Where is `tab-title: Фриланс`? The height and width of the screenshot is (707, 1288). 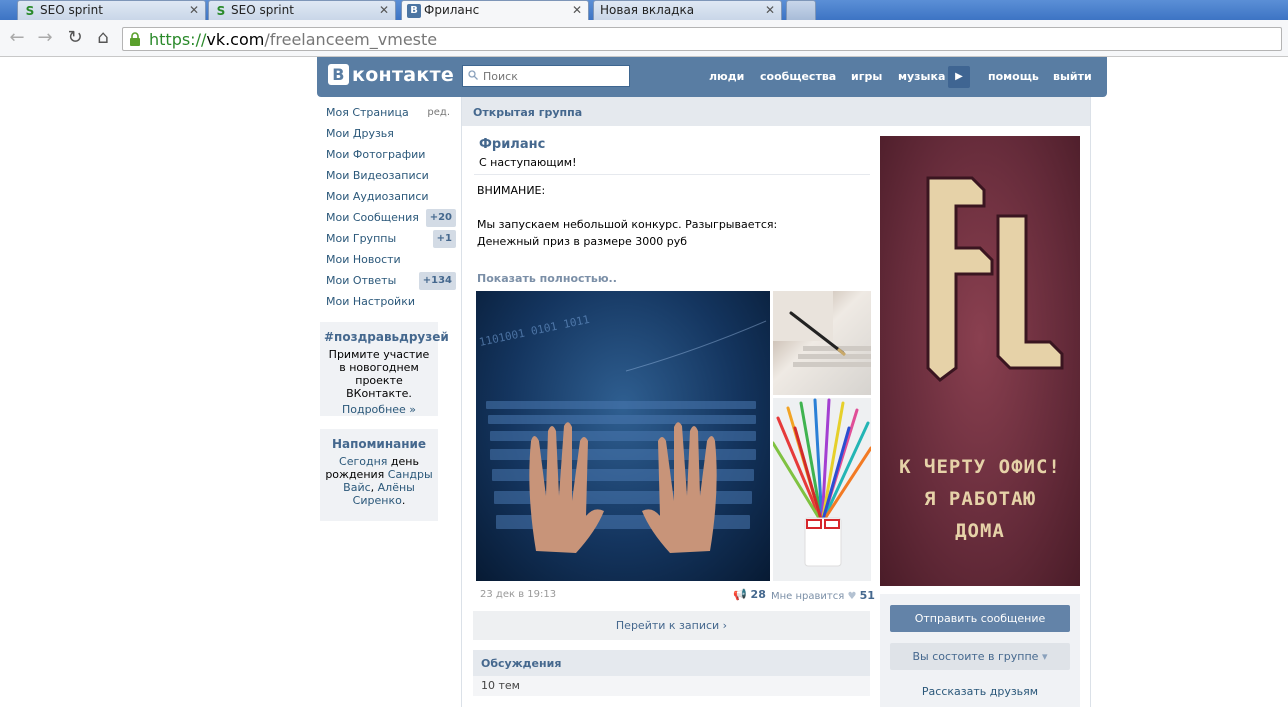
tab-title: Фриланс is located at coordinates (452, 10).